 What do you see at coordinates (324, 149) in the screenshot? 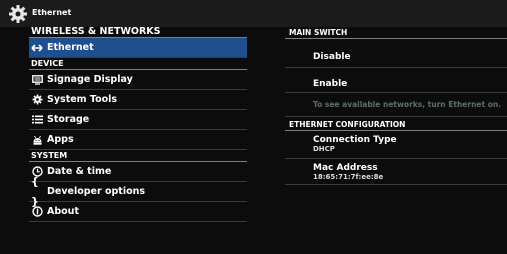
I see `connection-type-value: DHCP` at bounding box center [324, 149].